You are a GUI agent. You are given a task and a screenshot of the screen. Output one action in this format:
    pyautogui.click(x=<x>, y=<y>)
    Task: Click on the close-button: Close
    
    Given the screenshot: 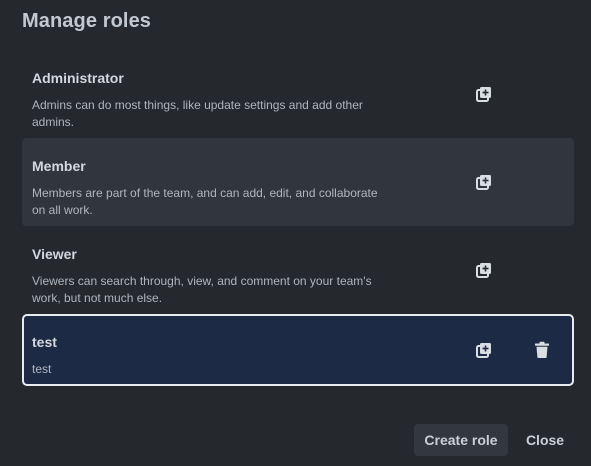 What is the action you would take?
    pyautogui.click(x=545, y=440)
    